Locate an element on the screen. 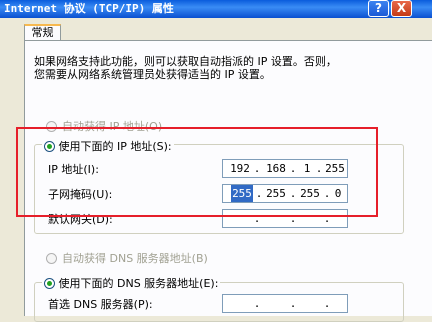  preferred-dns-field: . . . is located at coordinates (285, 303).